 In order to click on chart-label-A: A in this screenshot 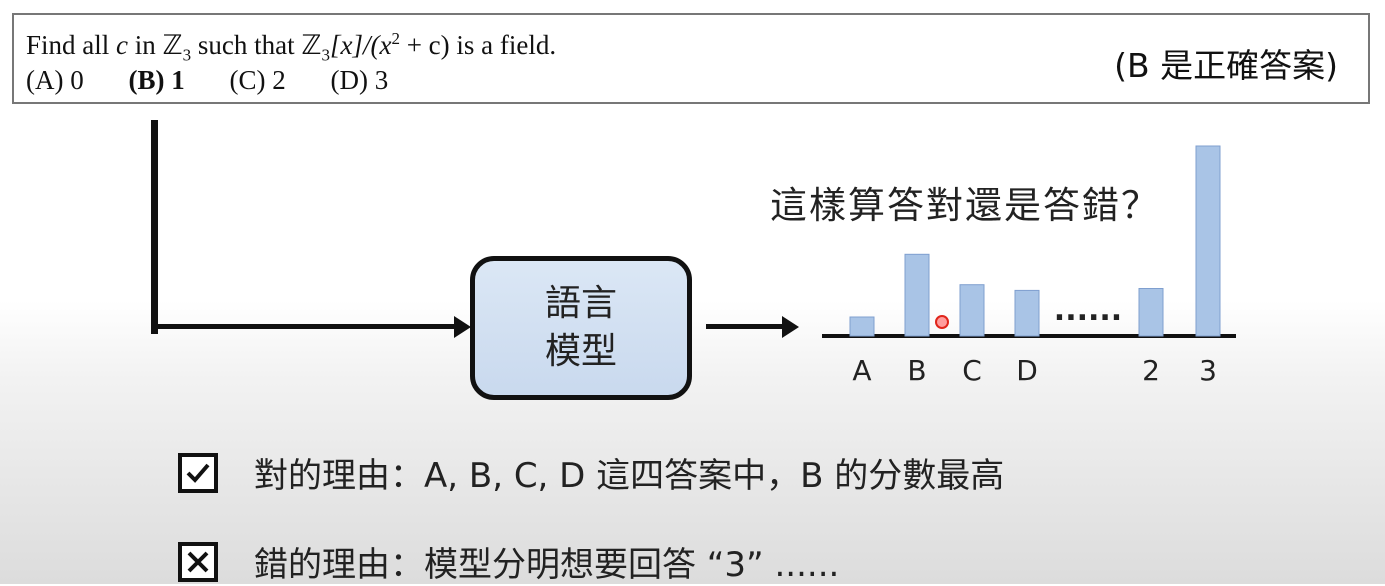, I will do `click(861, 370)`.